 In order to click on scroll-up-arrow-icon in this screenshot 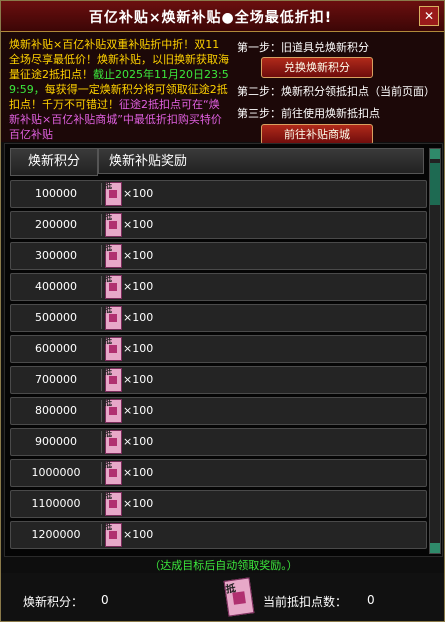, I will do `click(435, 154)`.